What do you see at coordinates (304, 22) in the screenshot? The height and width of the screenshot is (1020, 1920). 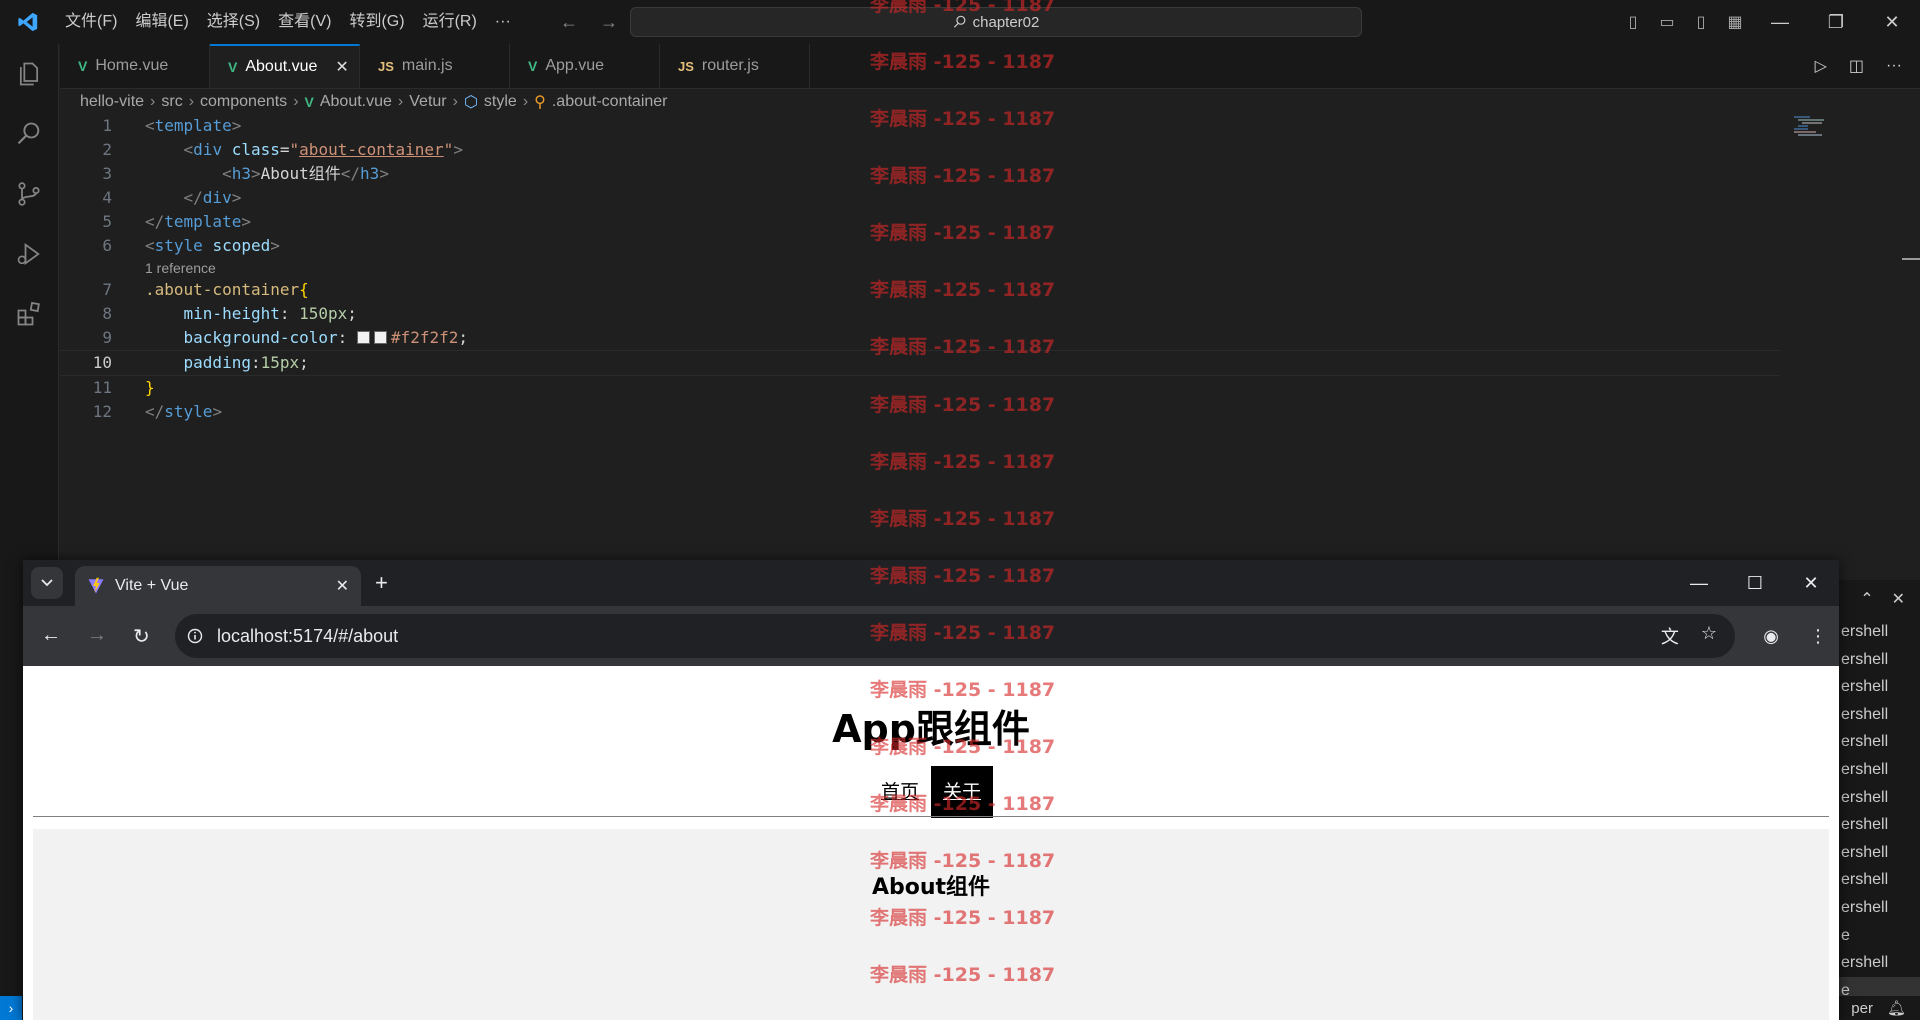 I see `menu-view: 查看(V)` at bounding box center [304, 22].